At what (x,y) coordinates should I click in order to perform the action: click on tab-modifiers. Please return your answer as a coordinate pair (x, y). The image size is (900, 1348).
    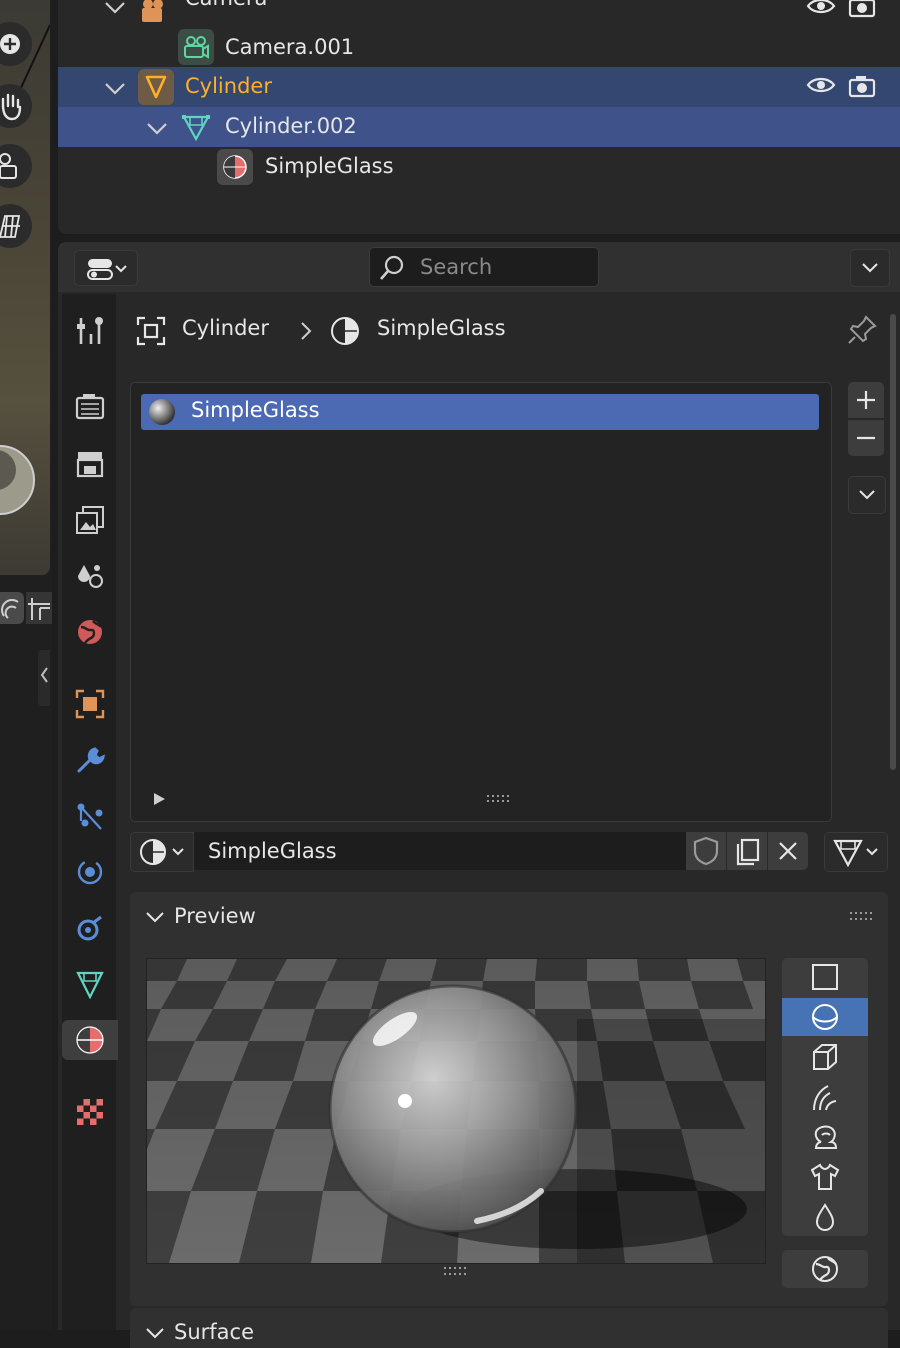
    Looking at the image, I should click on (90, 760).